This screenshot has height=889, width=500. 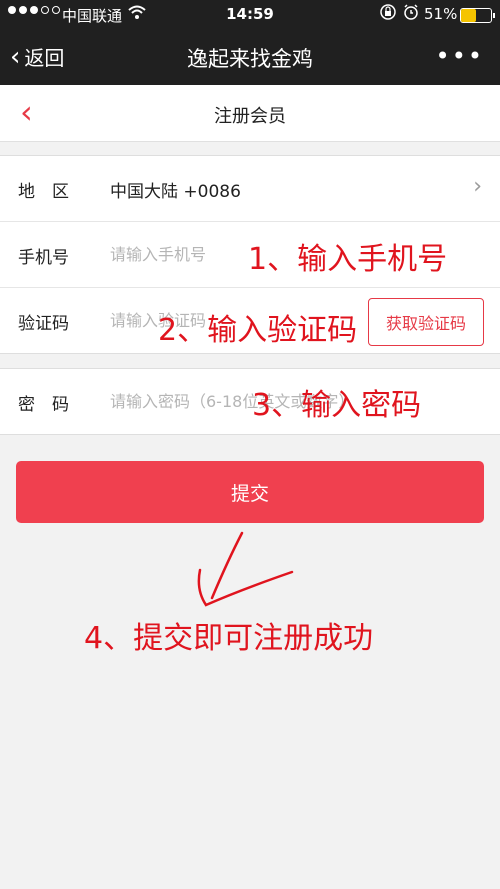 What do you see at coordinates (250, 189) in the screenshot?
I see `region-row: 地 区 中国大陆 +0086 ›` at bounding box center [250, 189].